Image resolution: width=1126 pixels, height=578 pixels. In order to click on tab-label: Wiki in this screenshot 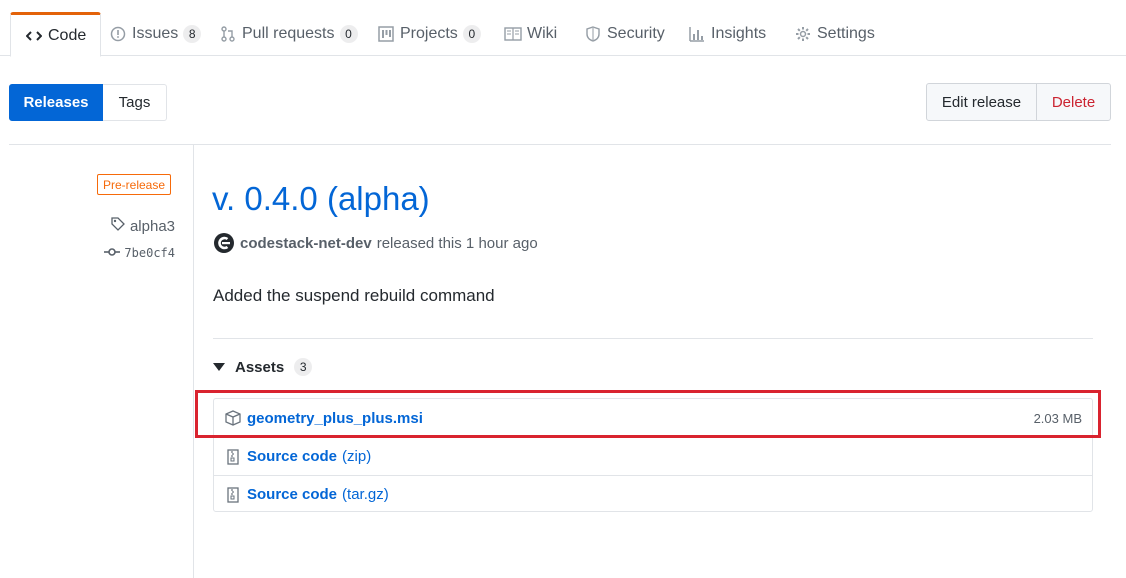, I will do `click(542, 33)`.